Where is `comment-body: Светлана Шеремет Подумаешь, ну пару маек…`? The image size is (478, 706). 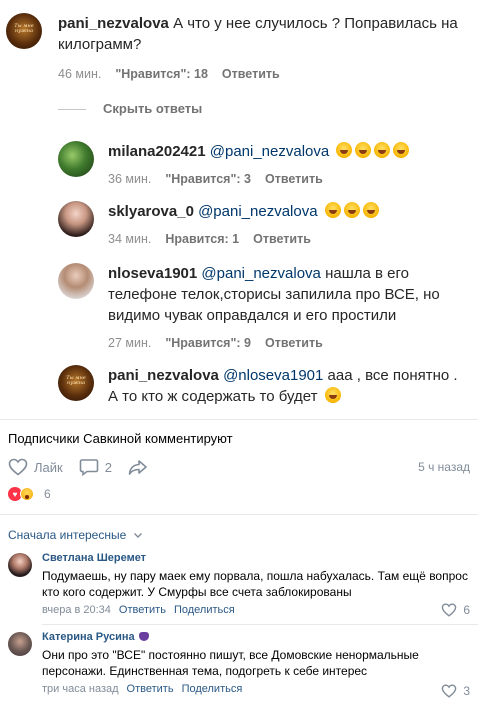 comment-body: Светлана Шеремет Подумаешь, ну пару маек… is located at coordinates (256, 584).